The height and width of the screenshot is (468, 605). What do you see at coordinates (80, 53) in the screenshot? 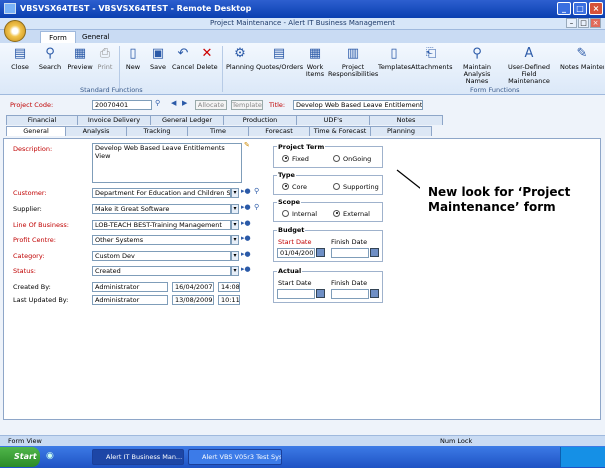
I see `preview-icon: ▦` at bounding box center [80, 53].